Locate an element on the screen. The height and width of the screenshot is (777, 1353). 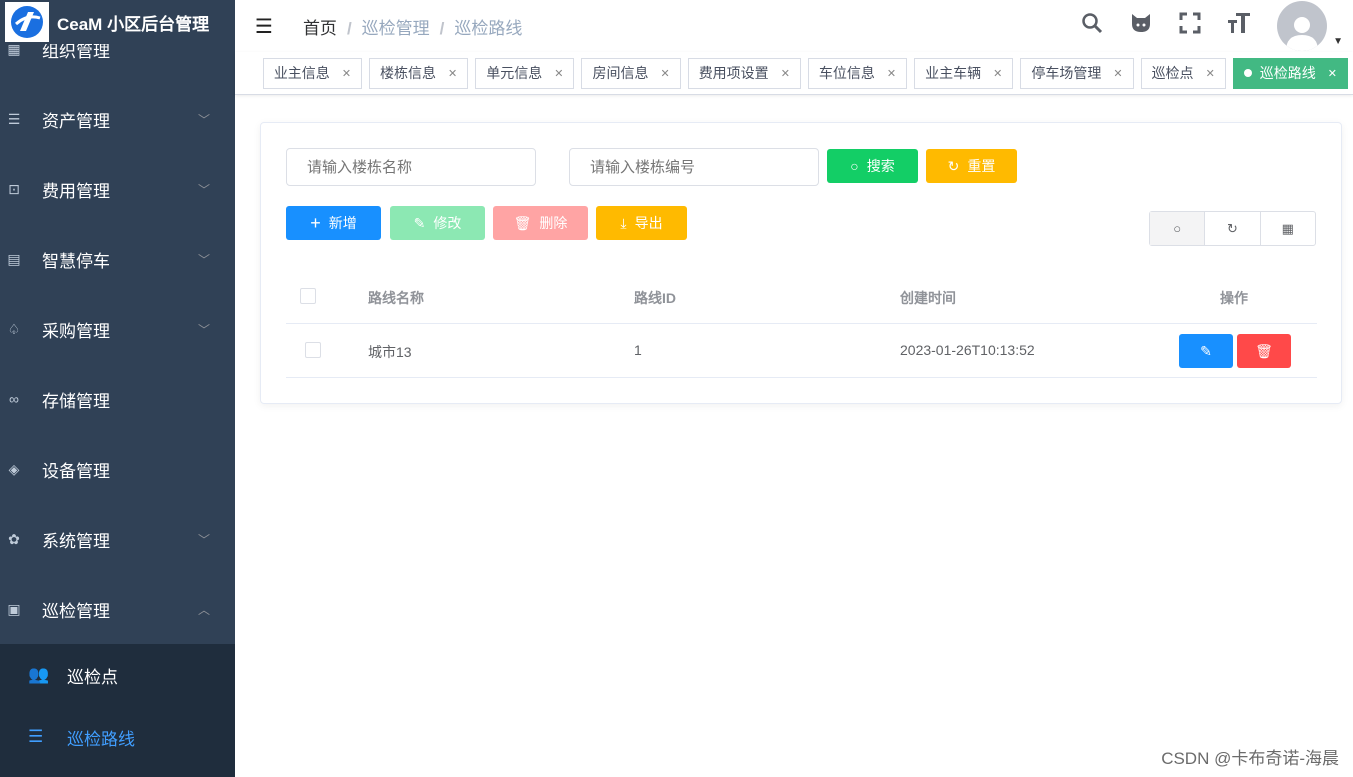
sidebar-item-fees: ⊡ 费用管理 ﹀ is located at coordinates (117, 189).